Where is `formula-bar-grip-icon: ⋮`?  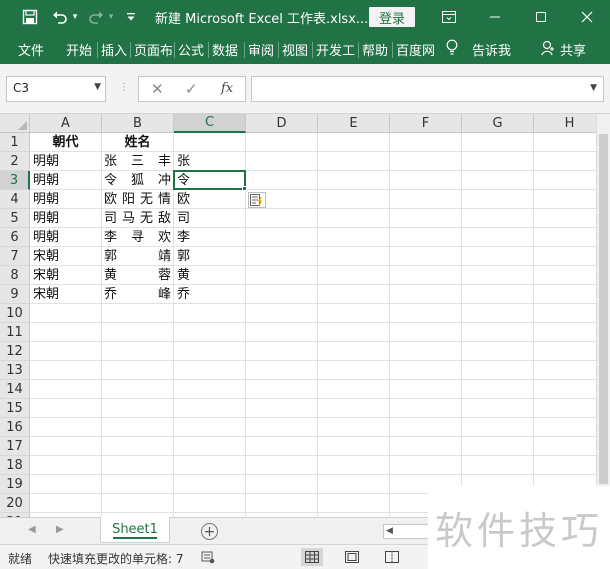
formula-bar-grip-icon: ⋮ is located at coordinates (124, 87).